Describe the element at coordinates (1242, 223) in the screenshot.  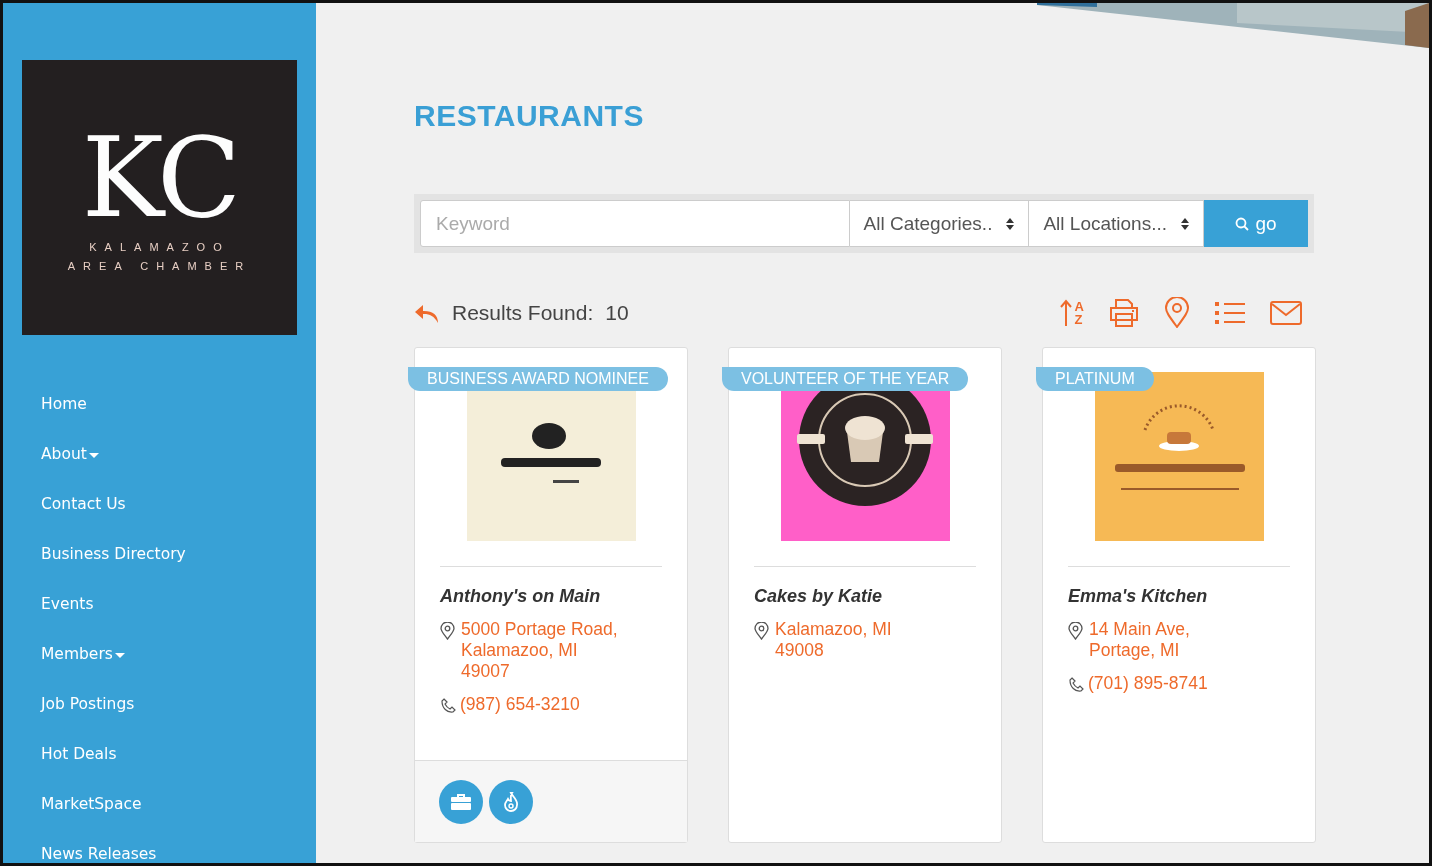
I see `search-icon` at that location.